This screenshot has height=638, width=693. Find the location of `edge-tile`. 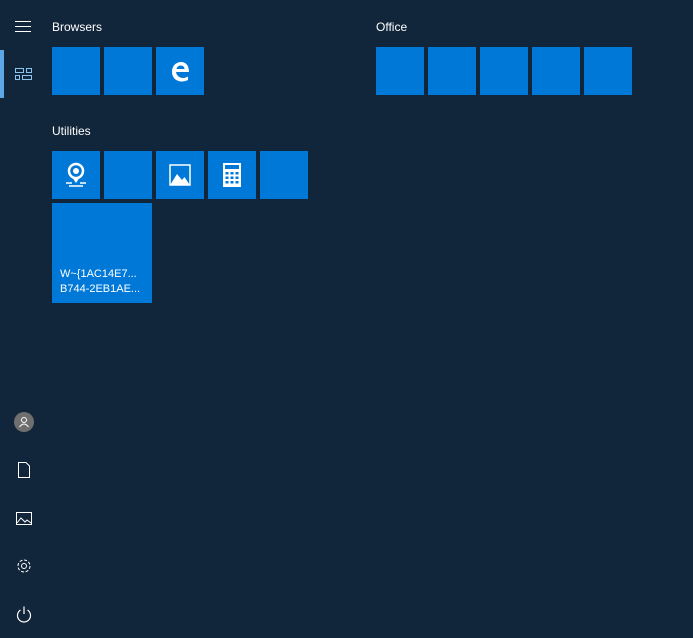

edge-tile is located at coordinates (180, 71).